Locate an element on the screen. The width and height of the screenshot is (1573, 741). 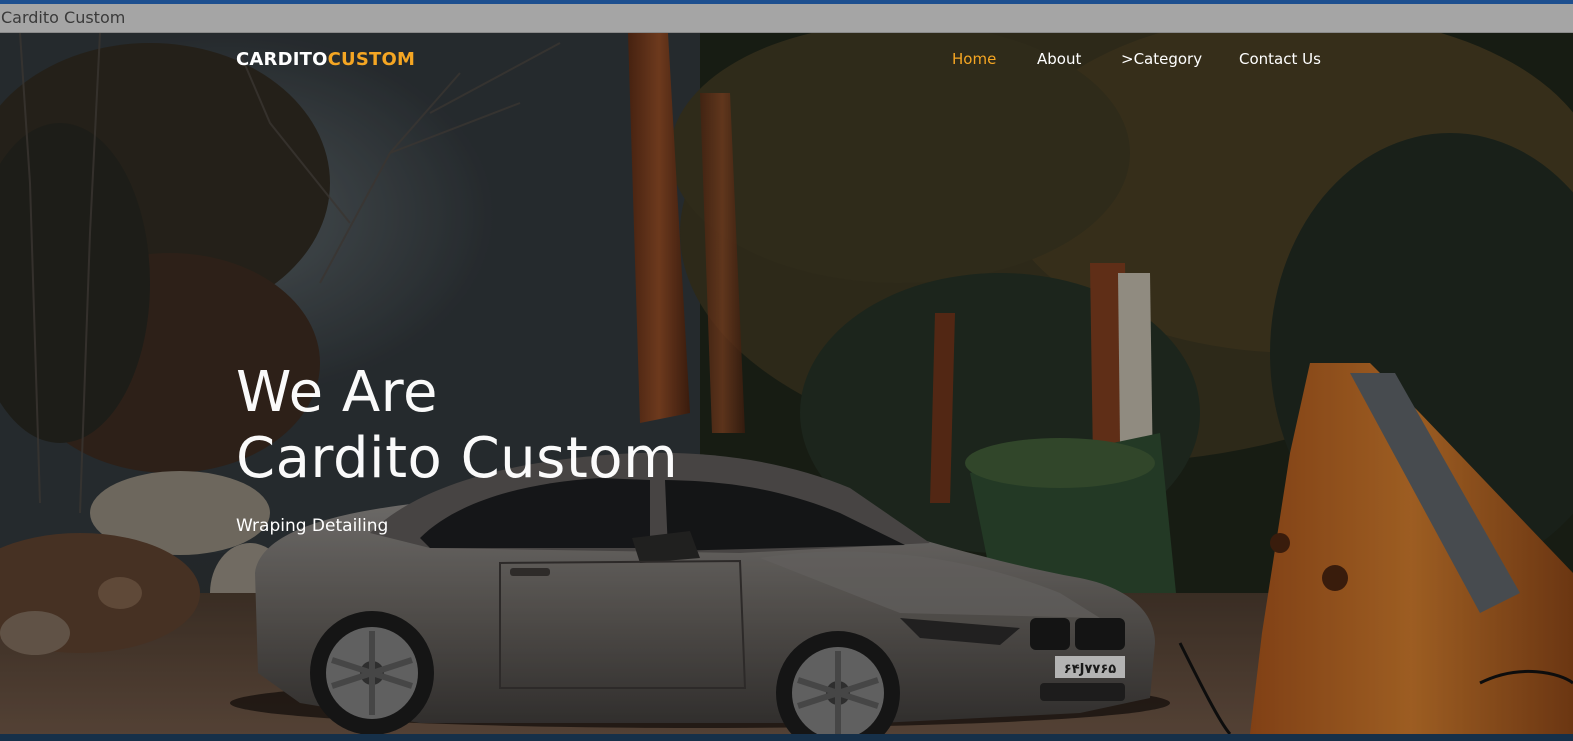
hero-headline-line2: Cardito Custom is located at coordinates (457, 458).